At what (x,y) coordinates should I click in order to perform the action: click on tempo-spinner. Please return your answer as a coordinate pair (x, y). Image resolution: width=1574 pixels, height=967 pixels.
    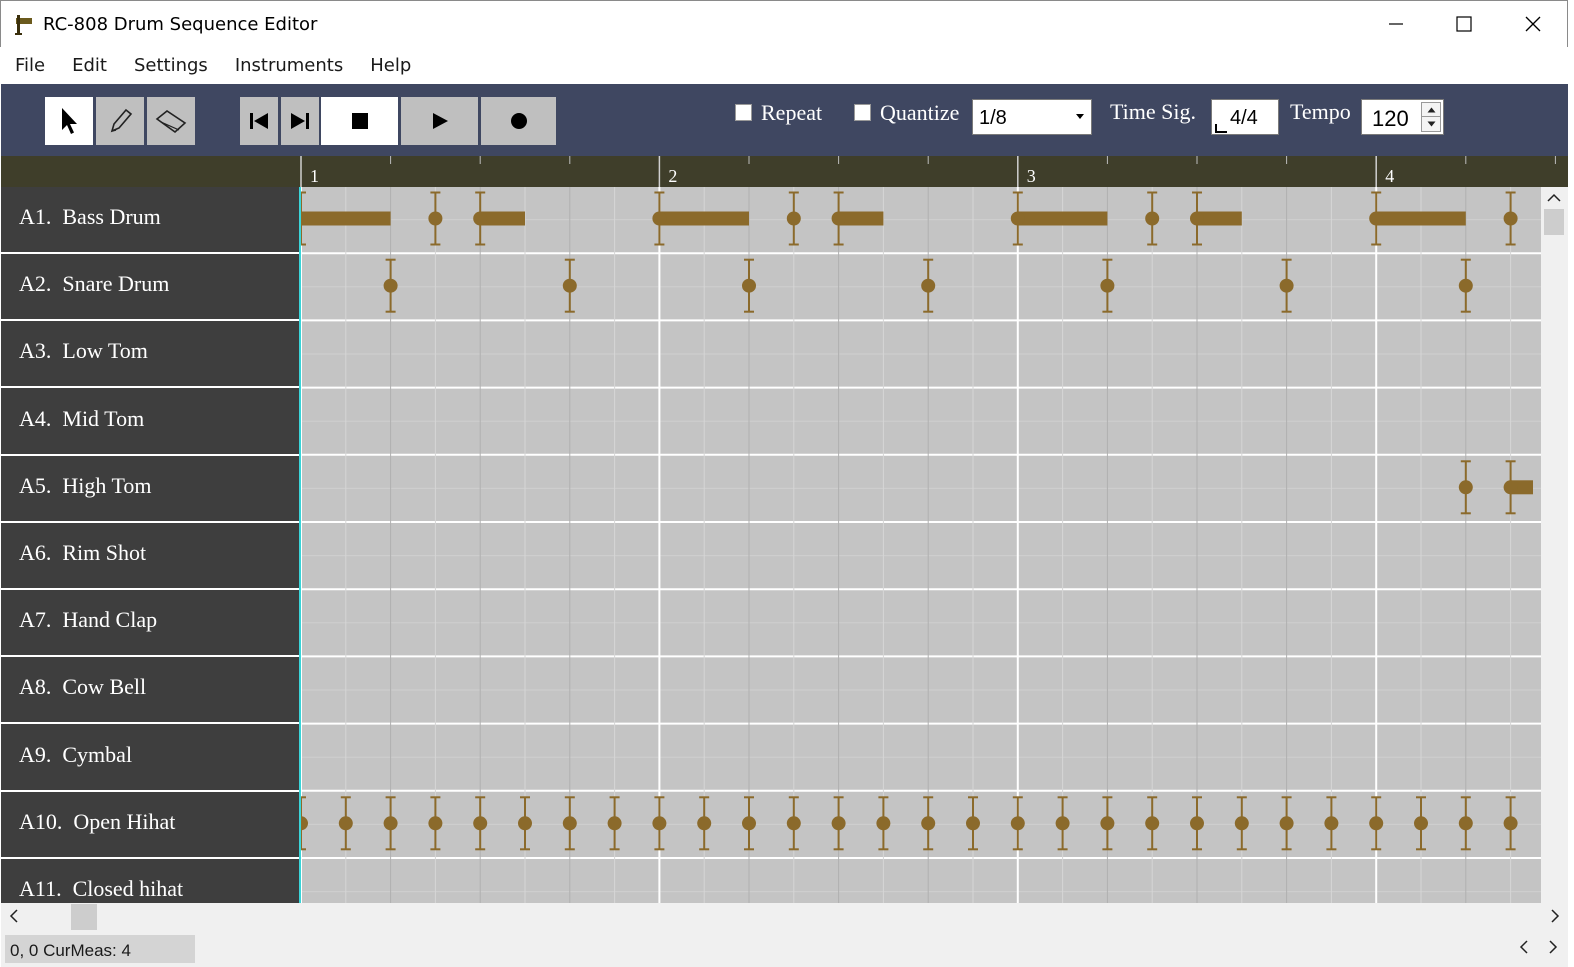
    Looking at the image, I should click on (1431, 117).